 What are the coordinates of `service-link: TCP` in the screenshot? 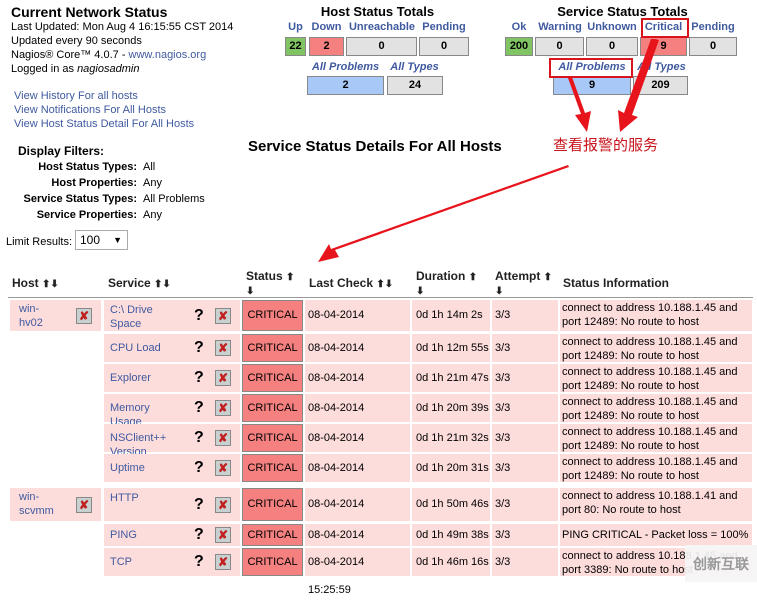 It's located at (145, 562).